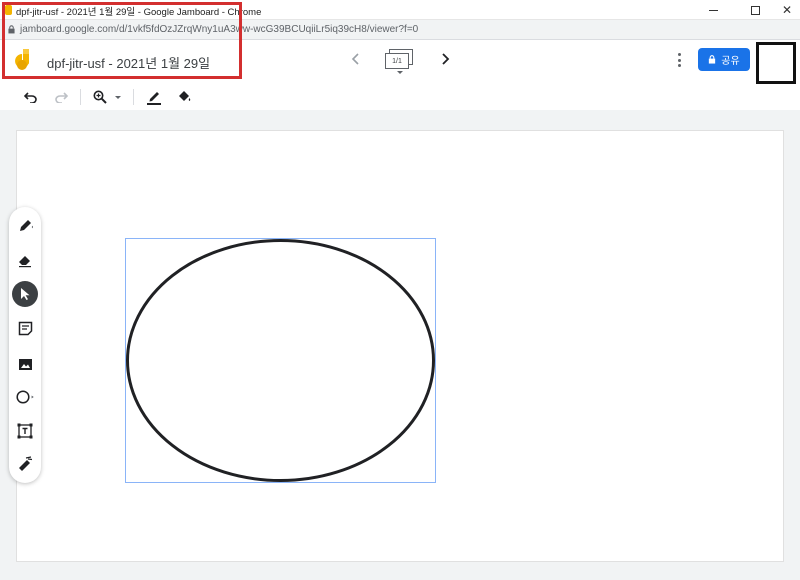 The height and width of the screenshot is (580, 800). I want to click on maximize-icon, so click(755, 10).